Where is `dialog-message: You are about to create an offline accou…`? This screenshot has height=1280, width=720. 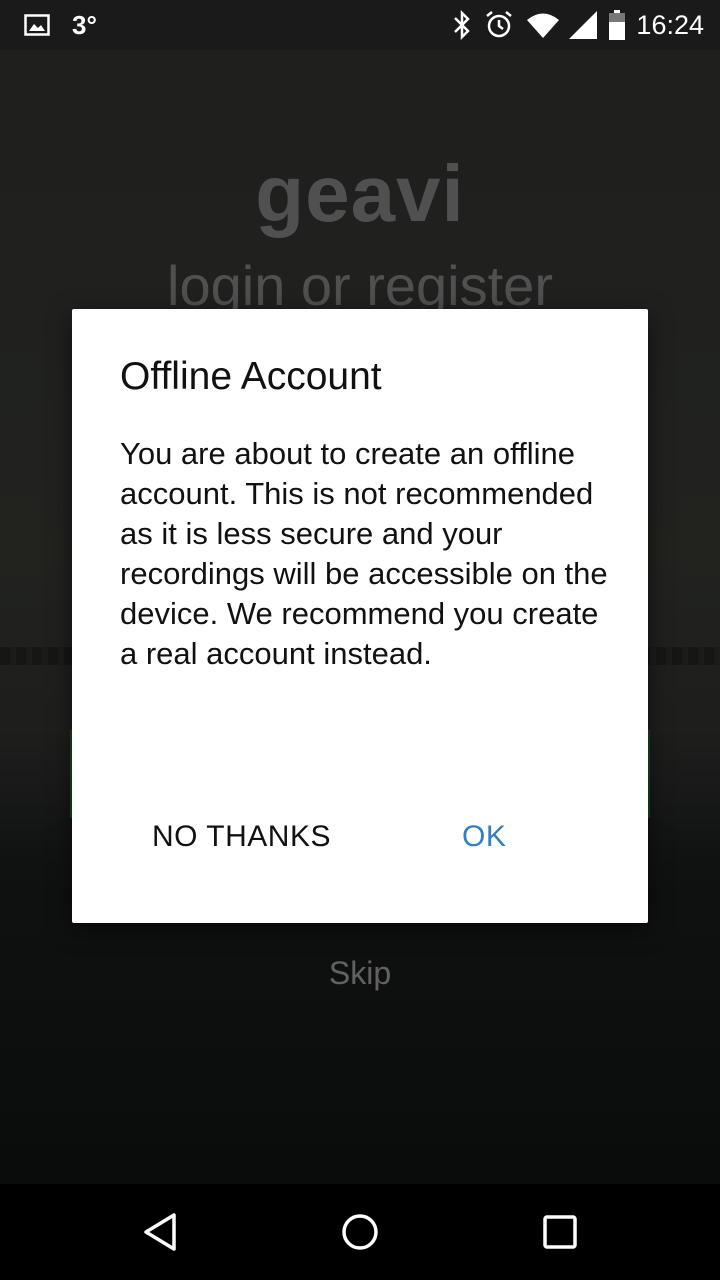 dialog-message: You are about to create an offline accou… is located at coordinates (364, 553).